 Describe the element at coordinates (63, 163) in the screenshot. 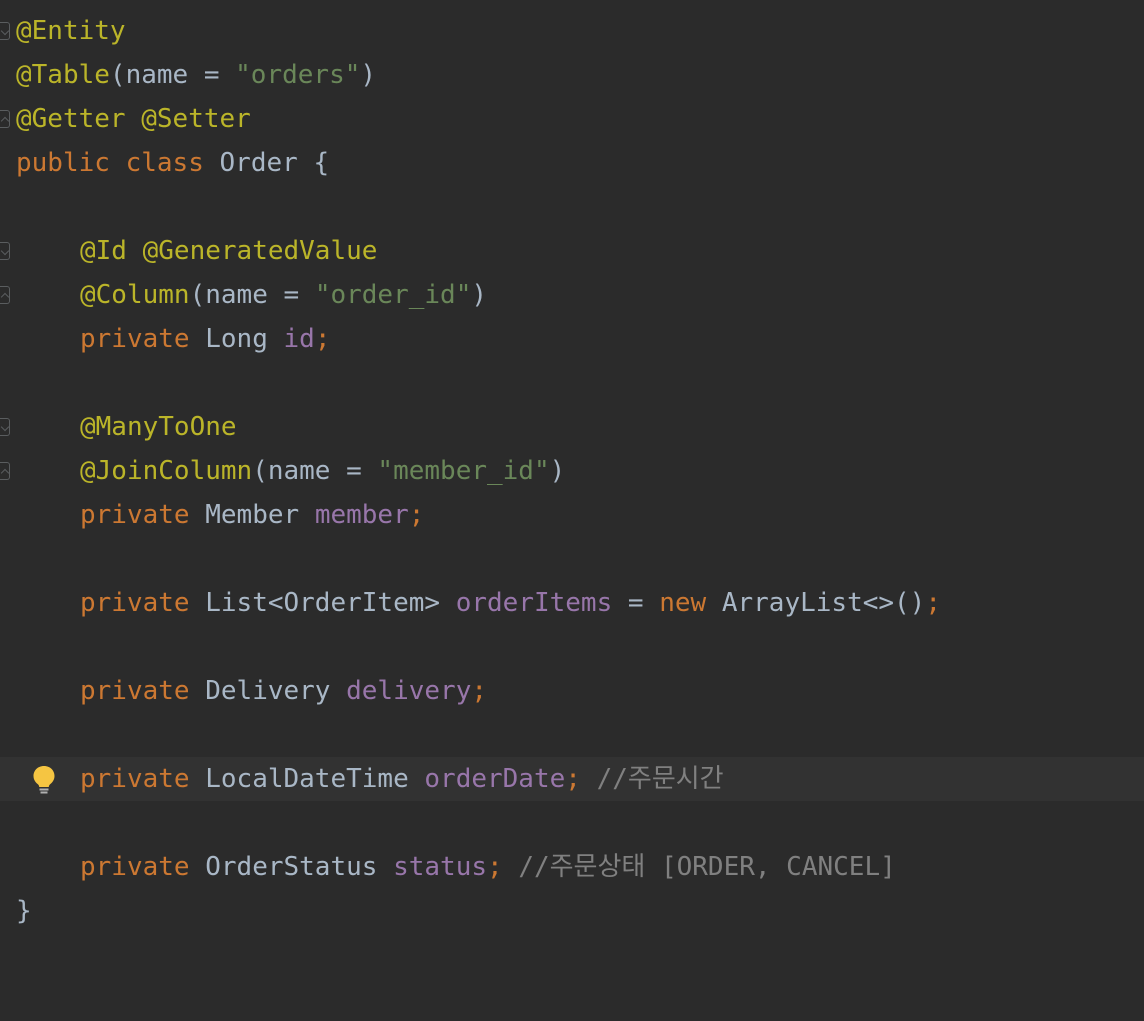

I see `keyword: public` at that location.